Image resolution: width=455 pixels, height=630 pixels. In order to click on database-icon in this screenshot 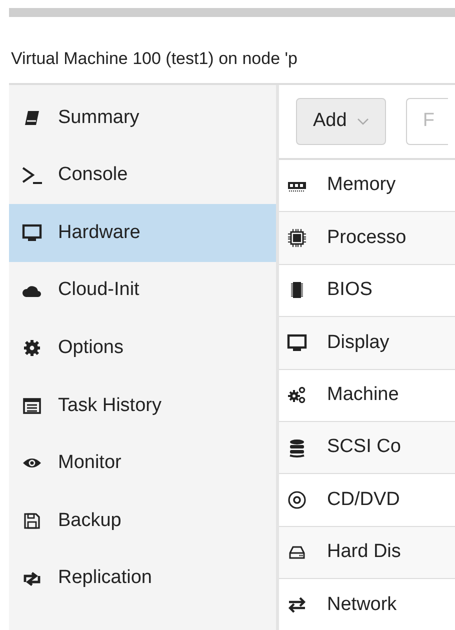, I will do `click(297, 448)`.